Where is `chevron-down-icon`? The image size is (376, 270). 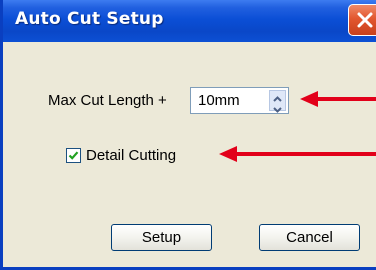 chevron-down-icon is located at coordinates (277, 110).